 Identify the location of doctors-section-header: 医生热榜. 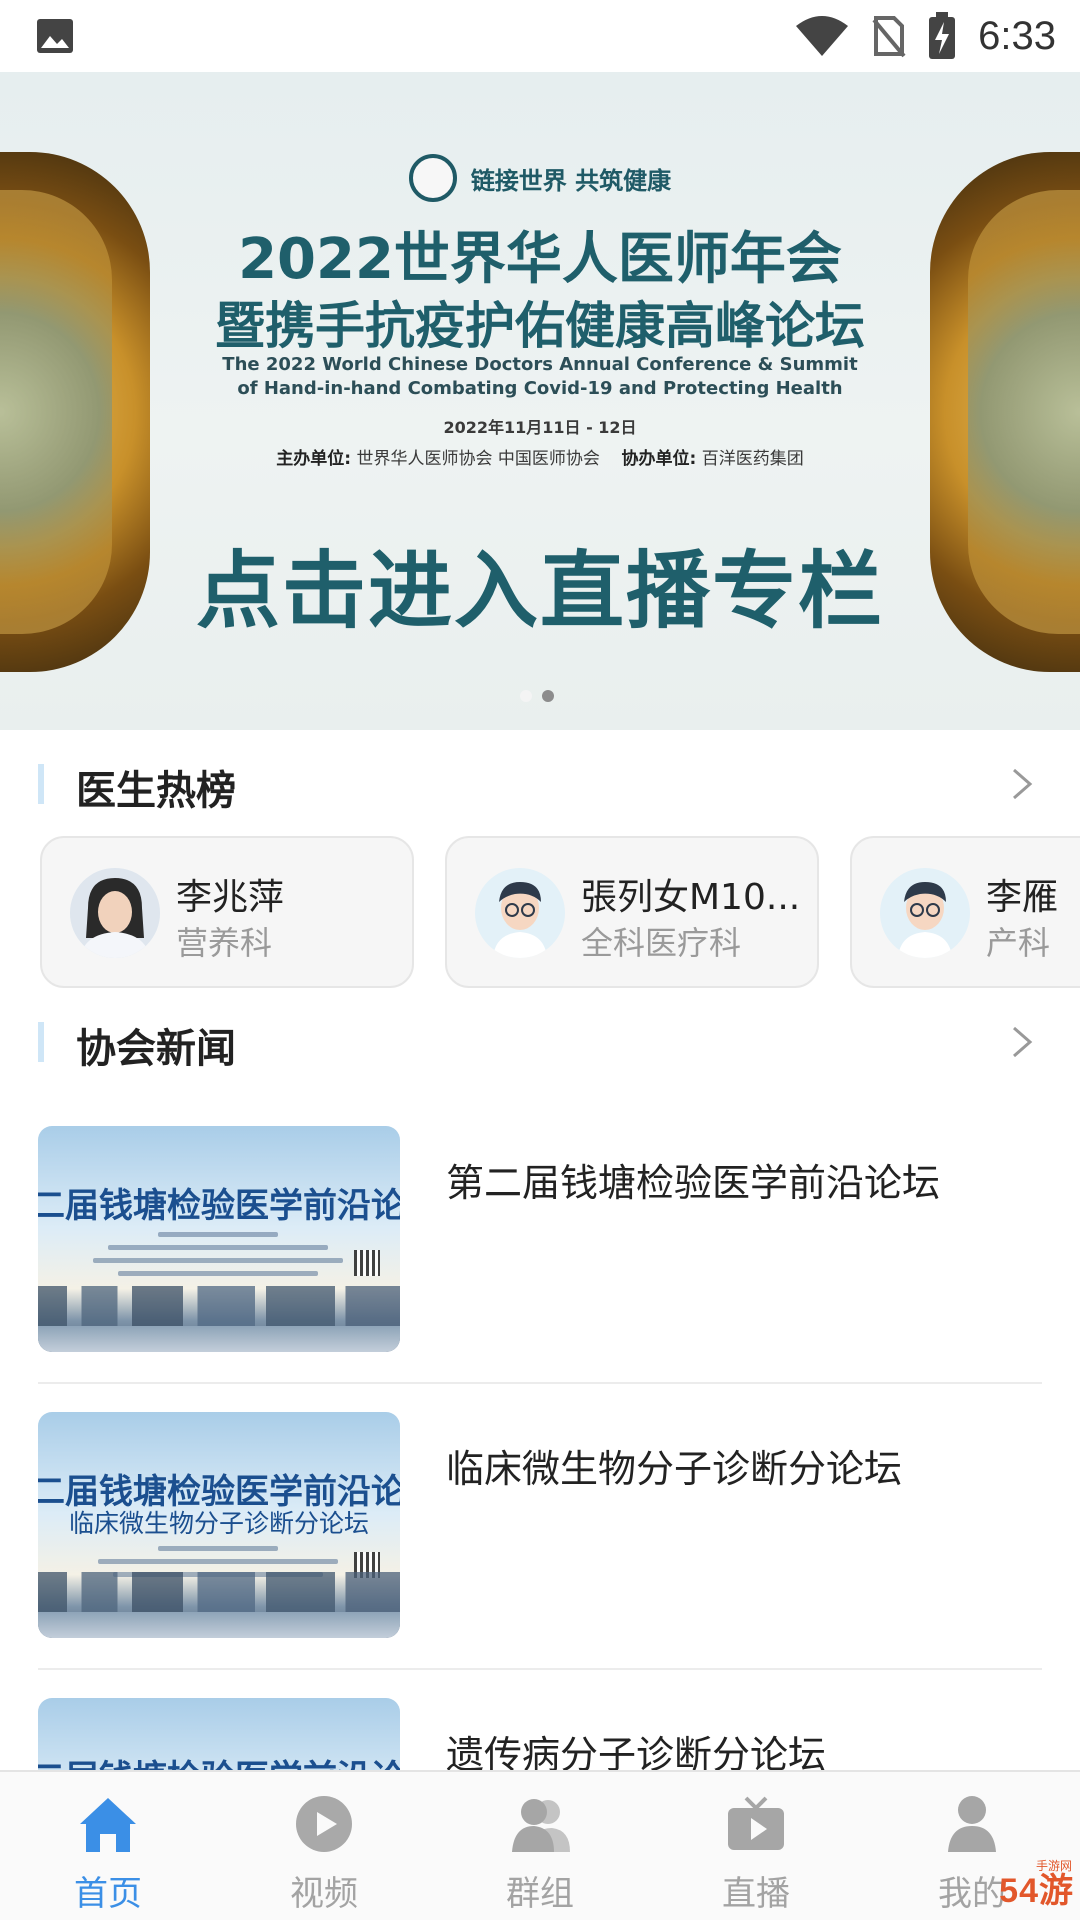
(540, 784).